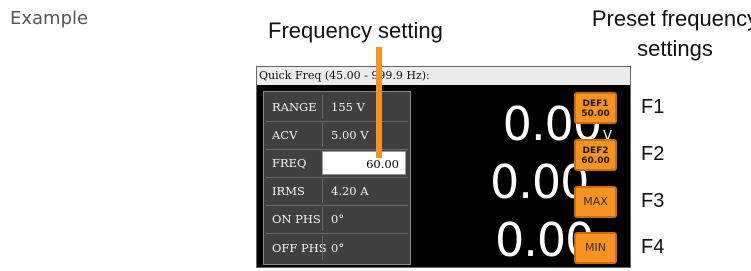 This screenshot has width=751, height=271. I want to click on preset-callout-line1: Preset frequency, so click(671, 18).